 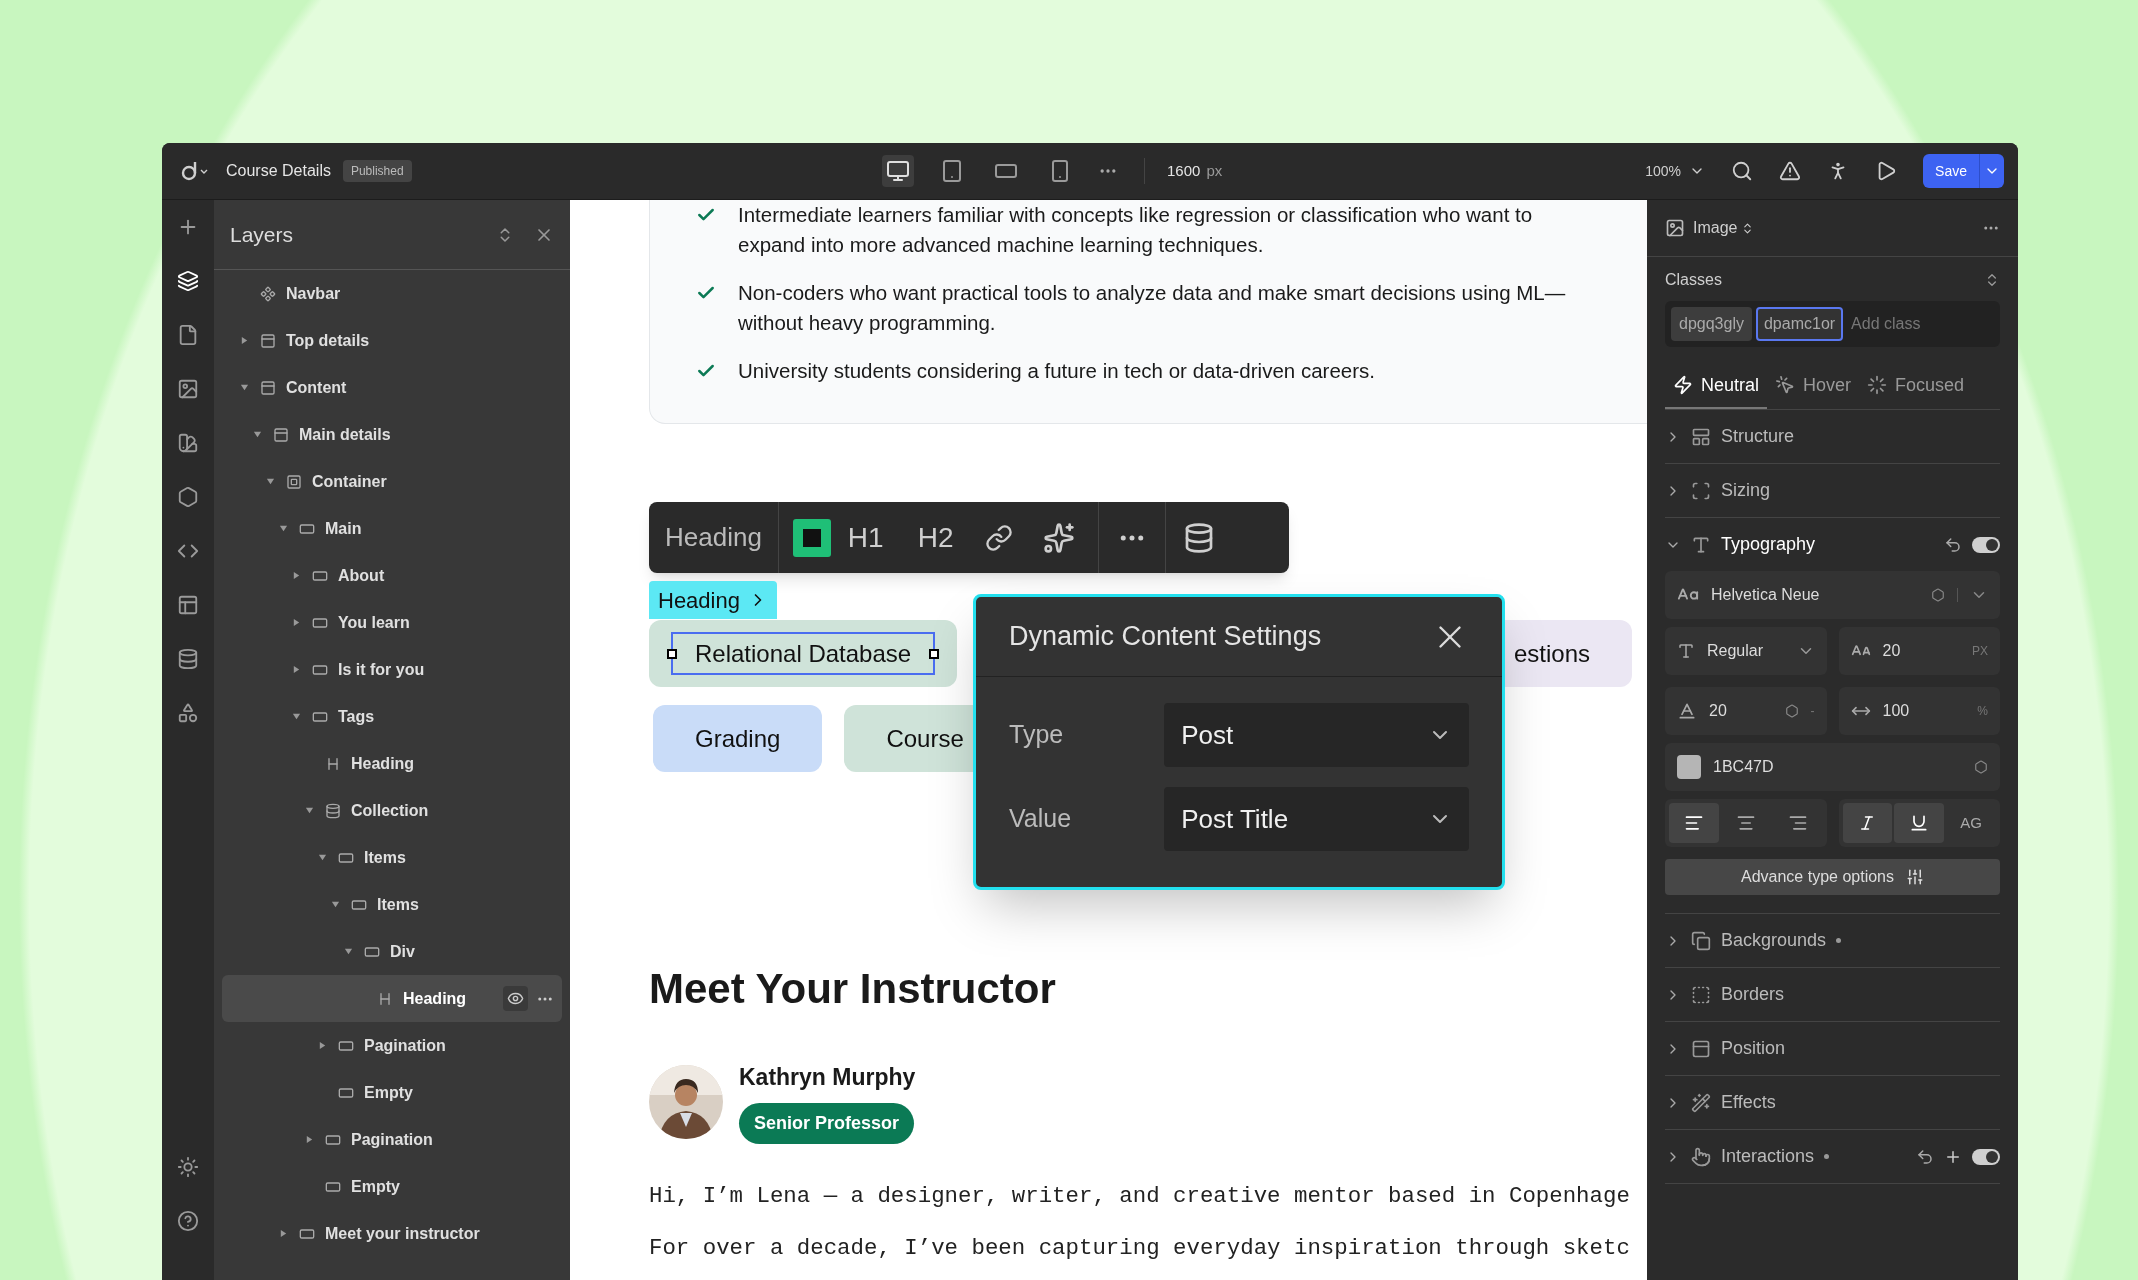 I want to click on italic-button, so click(x=1867, y=823).